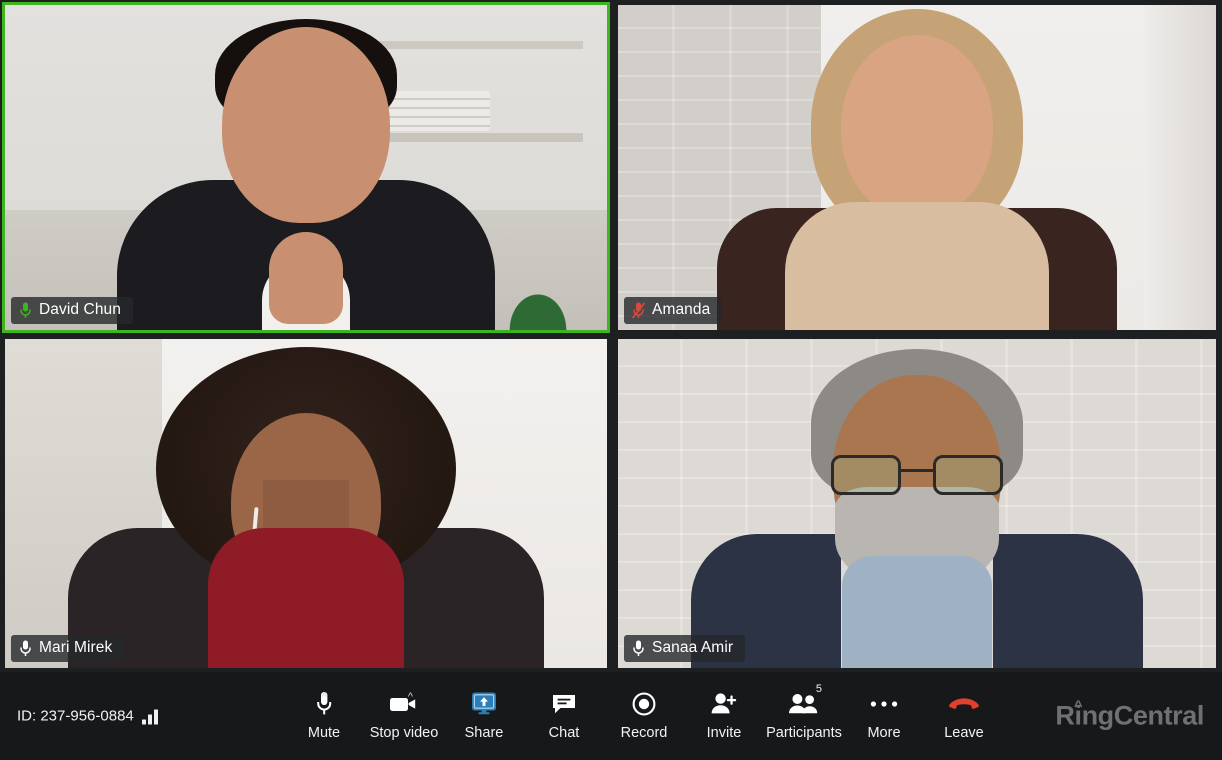  Describe the element at coordinates (324, 704) in the screenshot. I see `microphone-icon: ^` at that location.